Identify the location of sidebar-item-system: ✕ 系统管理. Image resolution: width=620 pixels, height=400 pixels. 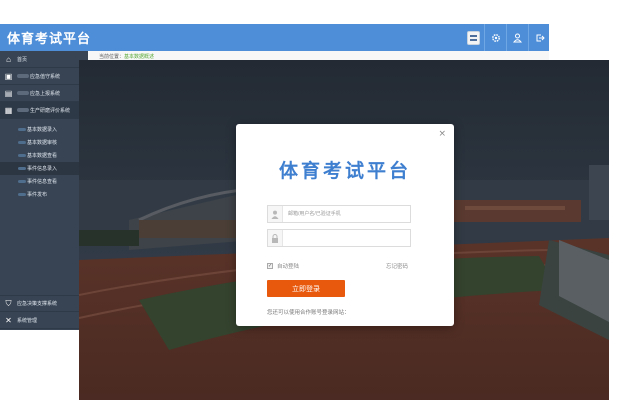
(44, 320).